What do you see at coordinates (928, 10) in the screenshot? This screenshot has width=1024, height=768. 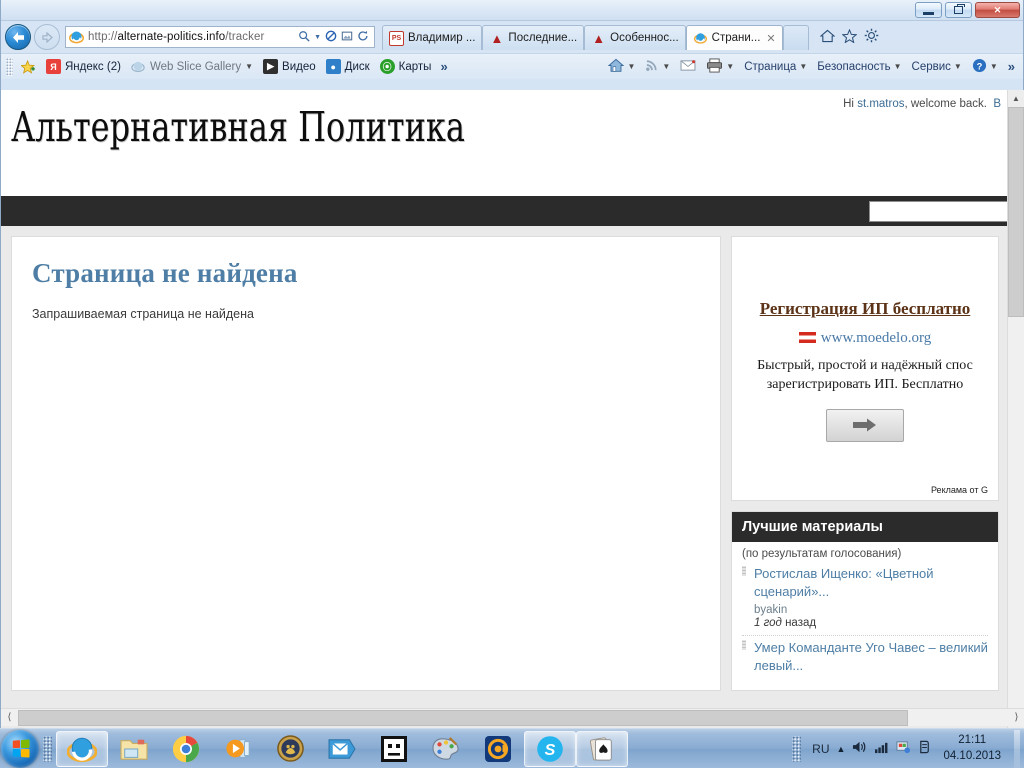 I see `minimize-button` at bounding box center [928, 10].